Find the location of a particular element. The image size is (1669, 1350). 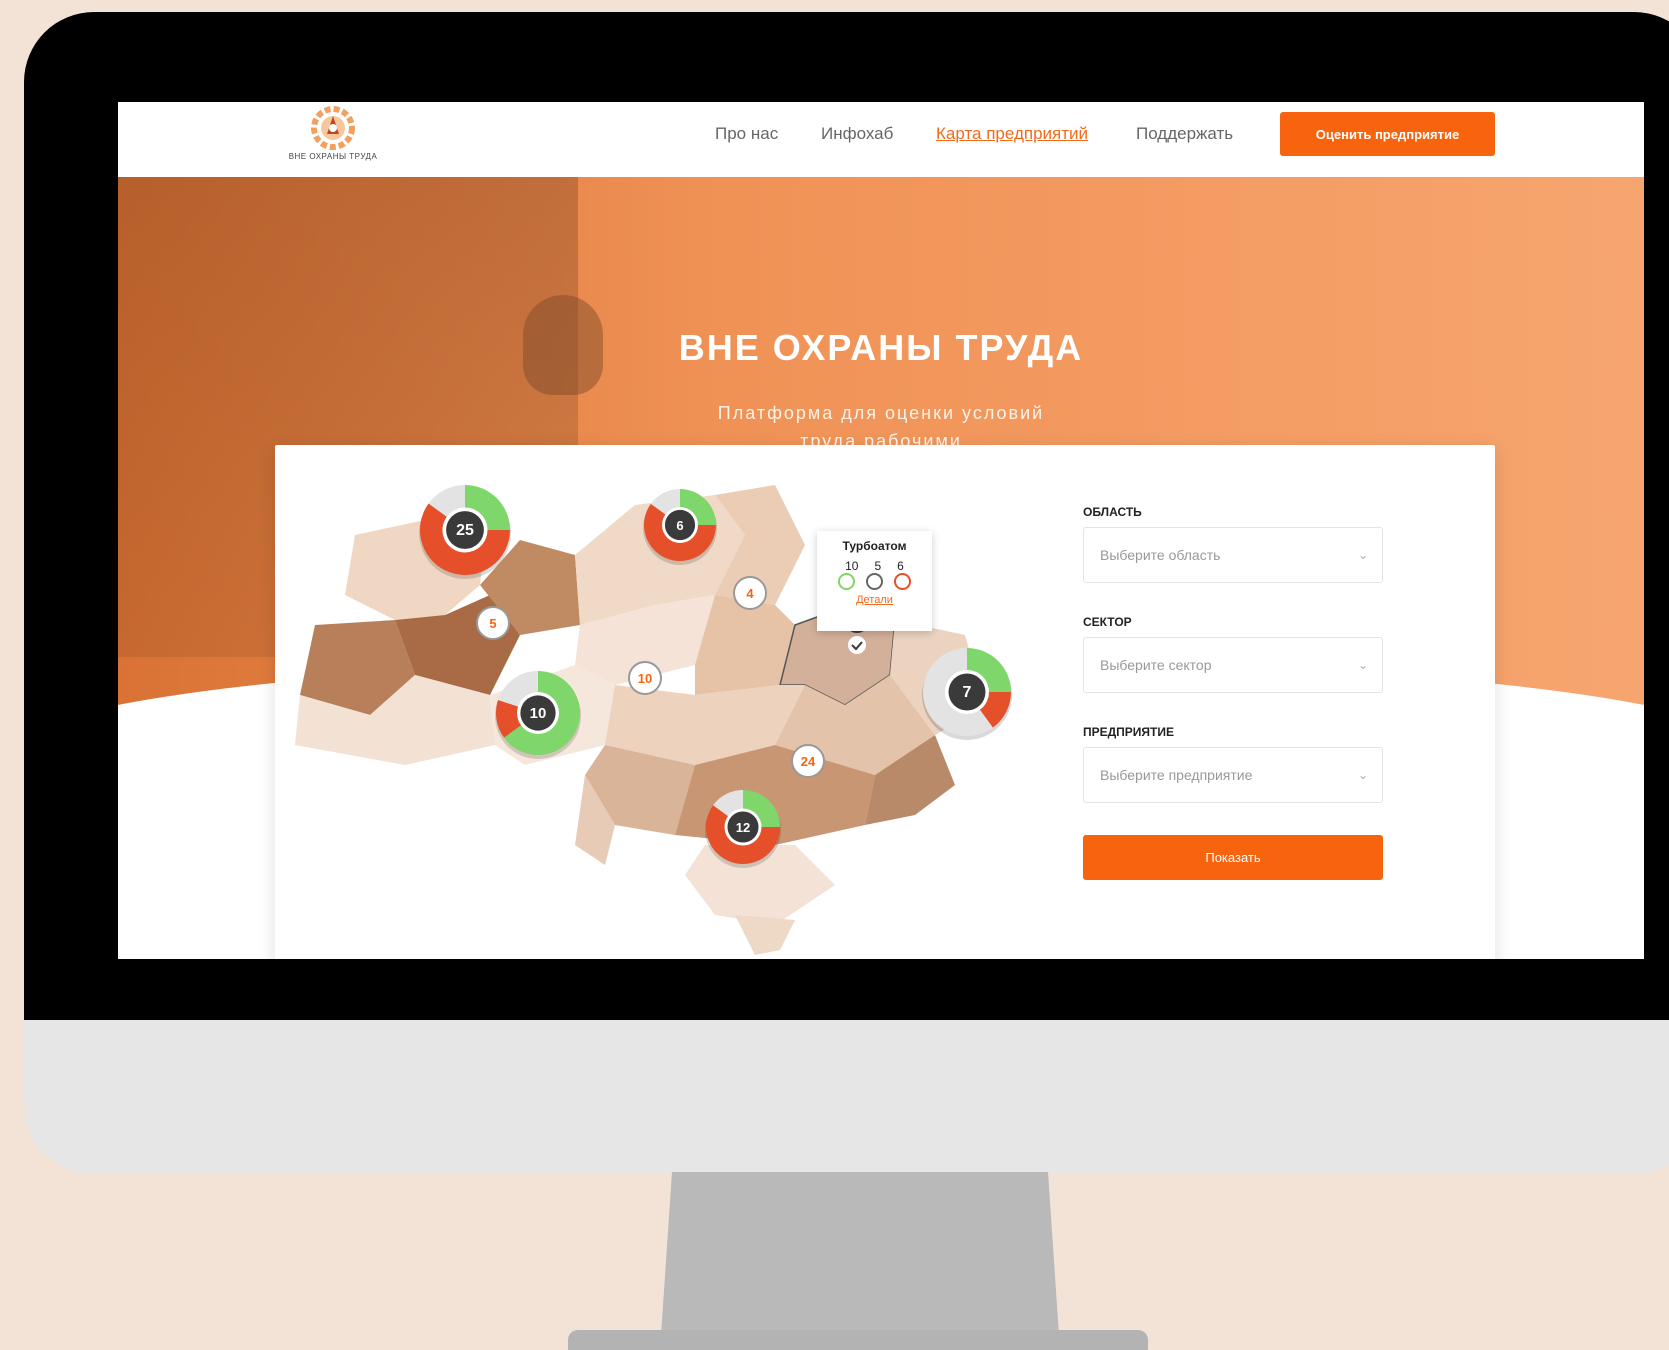

cluster-small: 4 is located at coordinates (750, 593).